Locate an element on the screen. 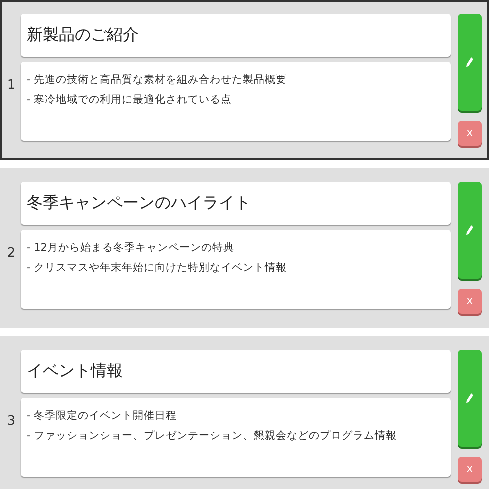 This screenshot has width=489, height=489. slide-number: 3 is located at coordinates (11, 421).